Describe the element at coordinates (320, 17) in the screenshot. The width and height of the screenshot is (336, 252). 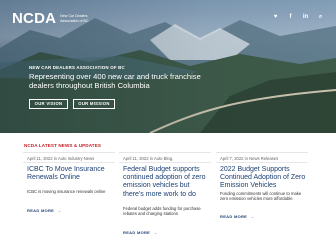
I see `search-icon: ⌕` at that location.